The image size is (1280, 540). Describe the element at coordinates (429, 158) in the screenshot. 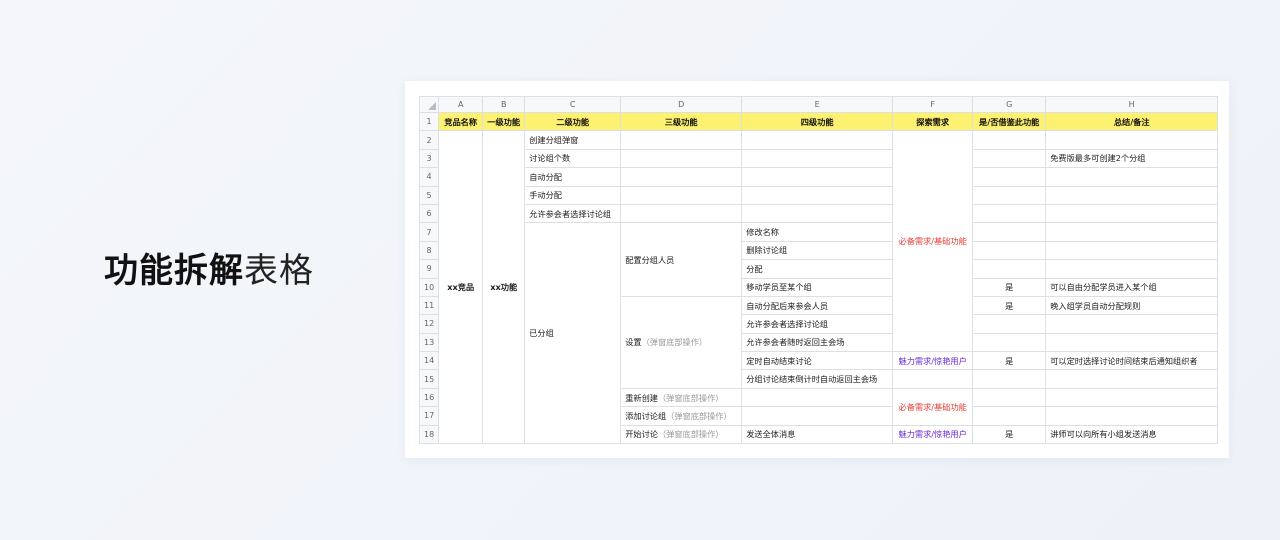

I see `row-number: 3` at that location.